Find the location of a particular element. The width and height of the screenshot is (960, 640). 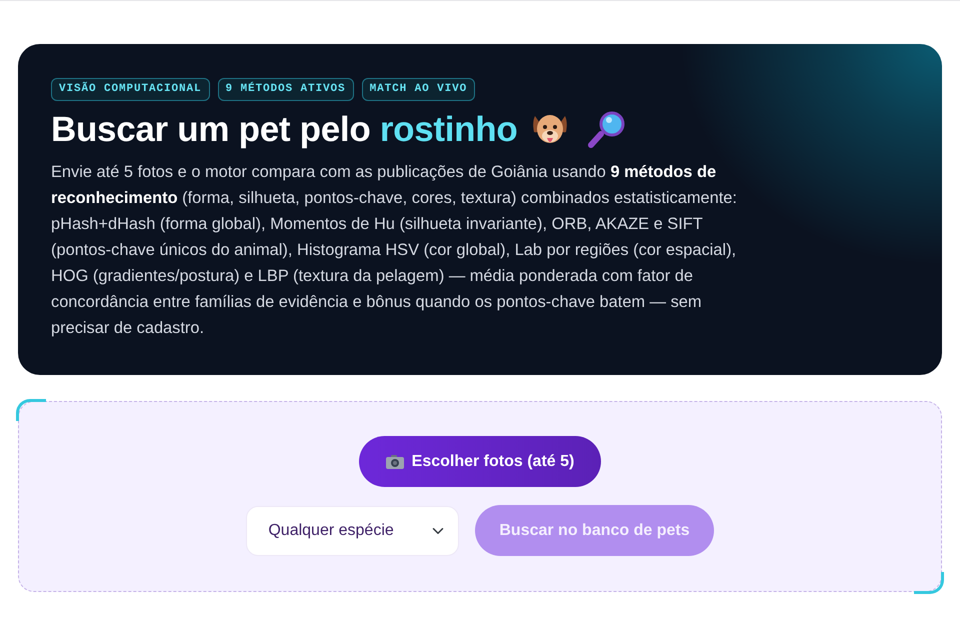

tag-badge: MATCH AO VIVO is located at coordinates (419, 89).